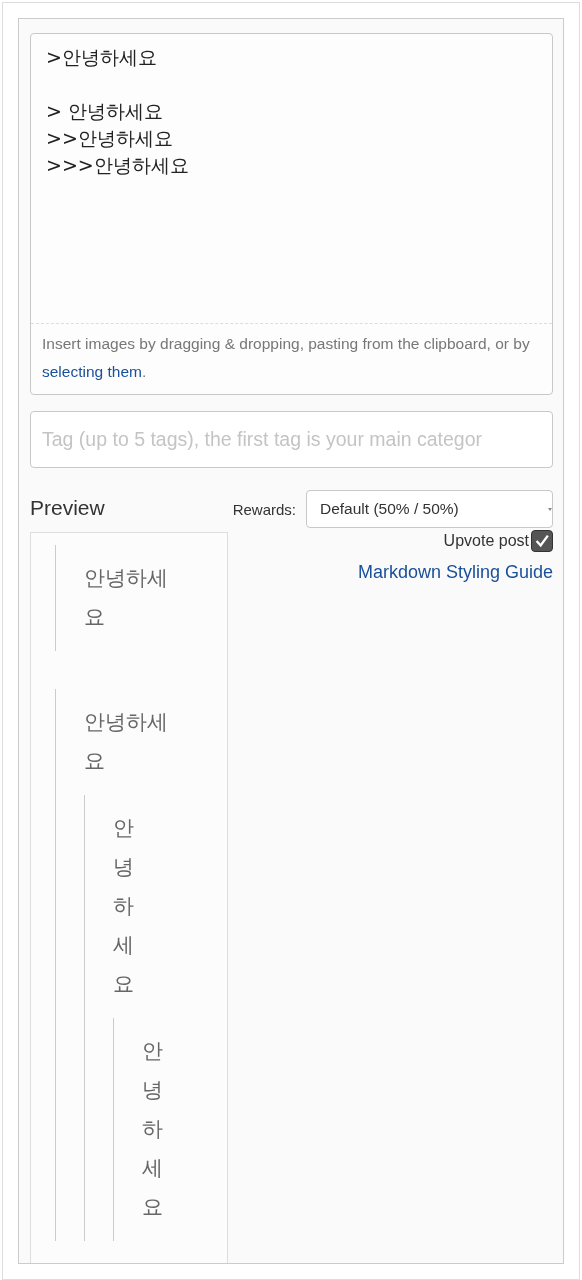  I want to click on select-files-link: selecting them, so click(92, 371).